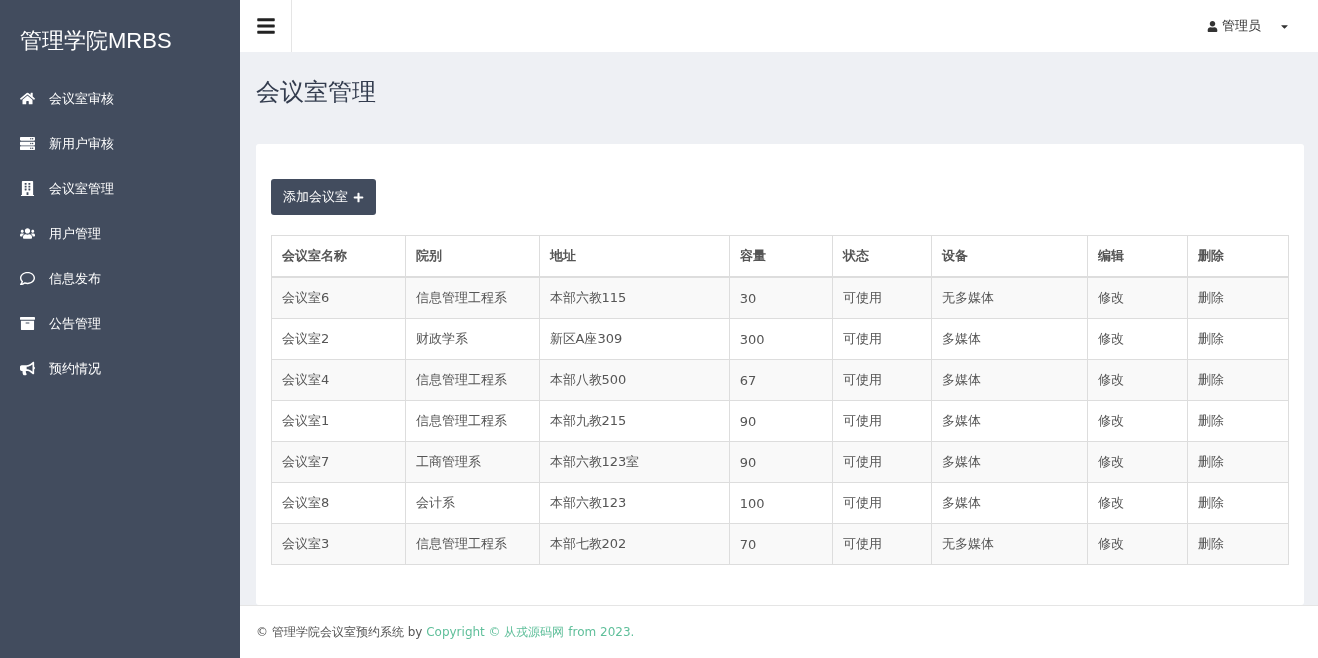 The height and width of the screenshot is (658, 1318). What do you see at coordinates (472, 503) in the screenshot?
I see `table-cell: 会计系` at bounding box center [472, 503].